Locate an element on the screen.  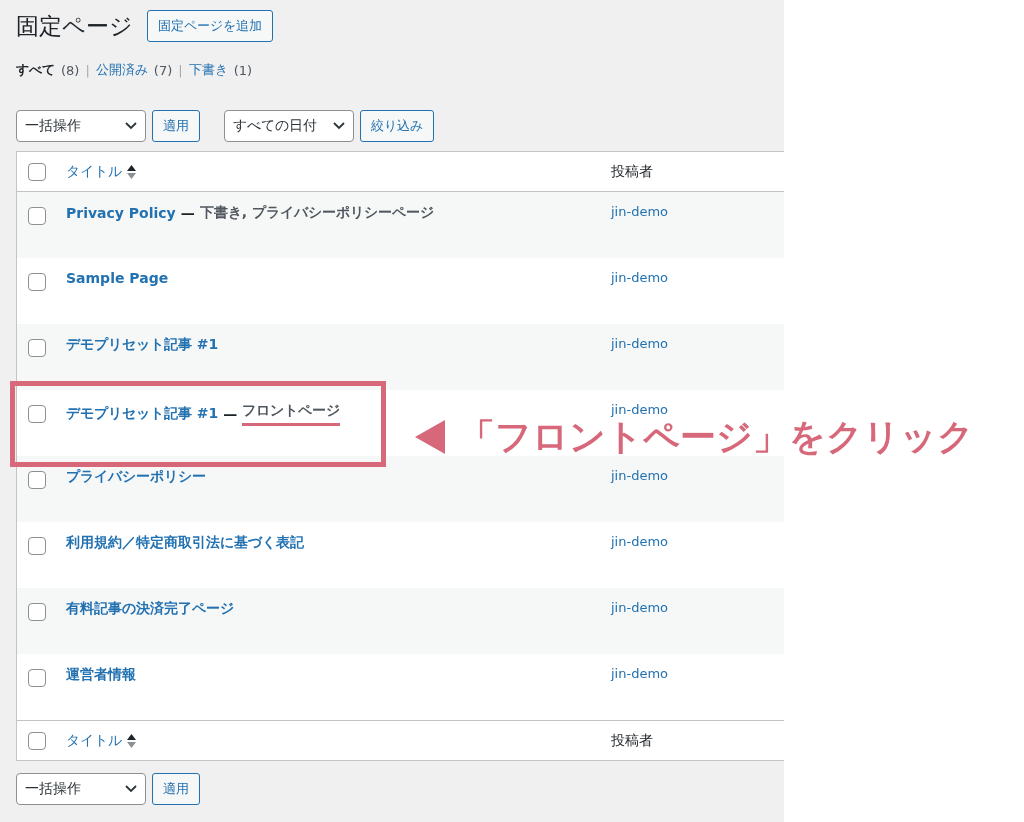
status-filter-link: 公開済み is located at coordinates (121, 70).